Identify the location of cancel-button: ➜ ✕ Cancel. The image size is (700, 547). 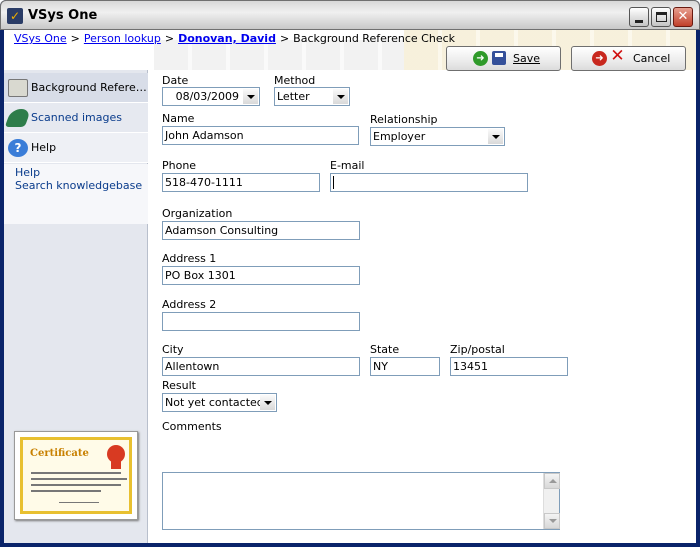
(628, 58).